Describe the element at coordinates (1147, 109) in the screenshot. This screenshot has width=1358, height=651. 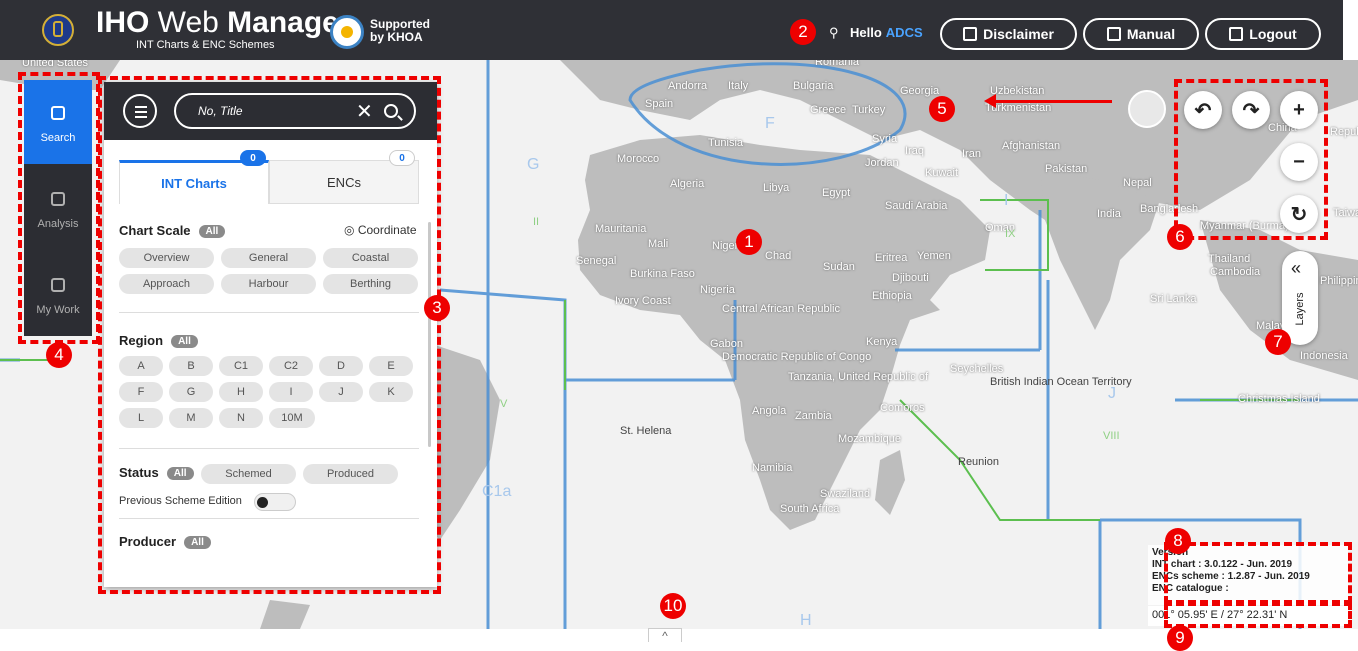
I see `globe-icon` at that location.